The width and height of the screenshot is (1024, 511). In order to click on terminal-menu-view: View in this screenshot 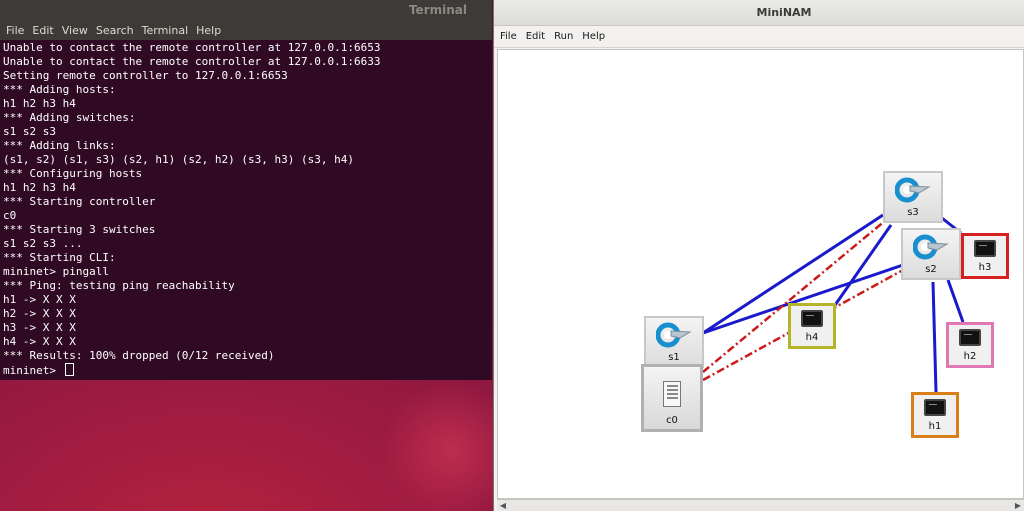, I will do `click(75, 30)`.